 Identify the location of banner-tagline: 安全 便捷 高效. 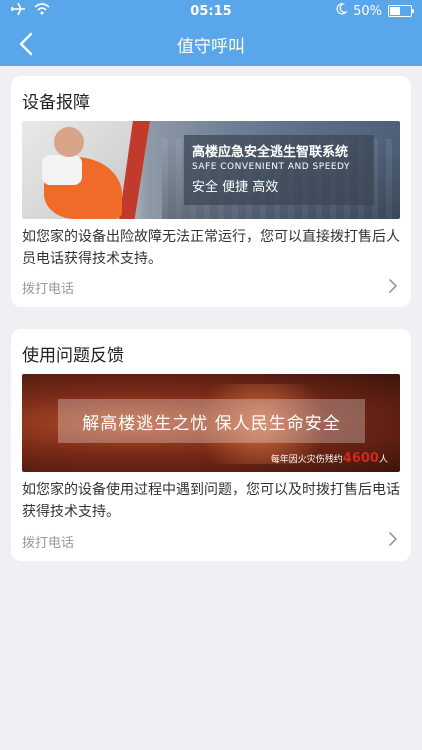
(235, 187).